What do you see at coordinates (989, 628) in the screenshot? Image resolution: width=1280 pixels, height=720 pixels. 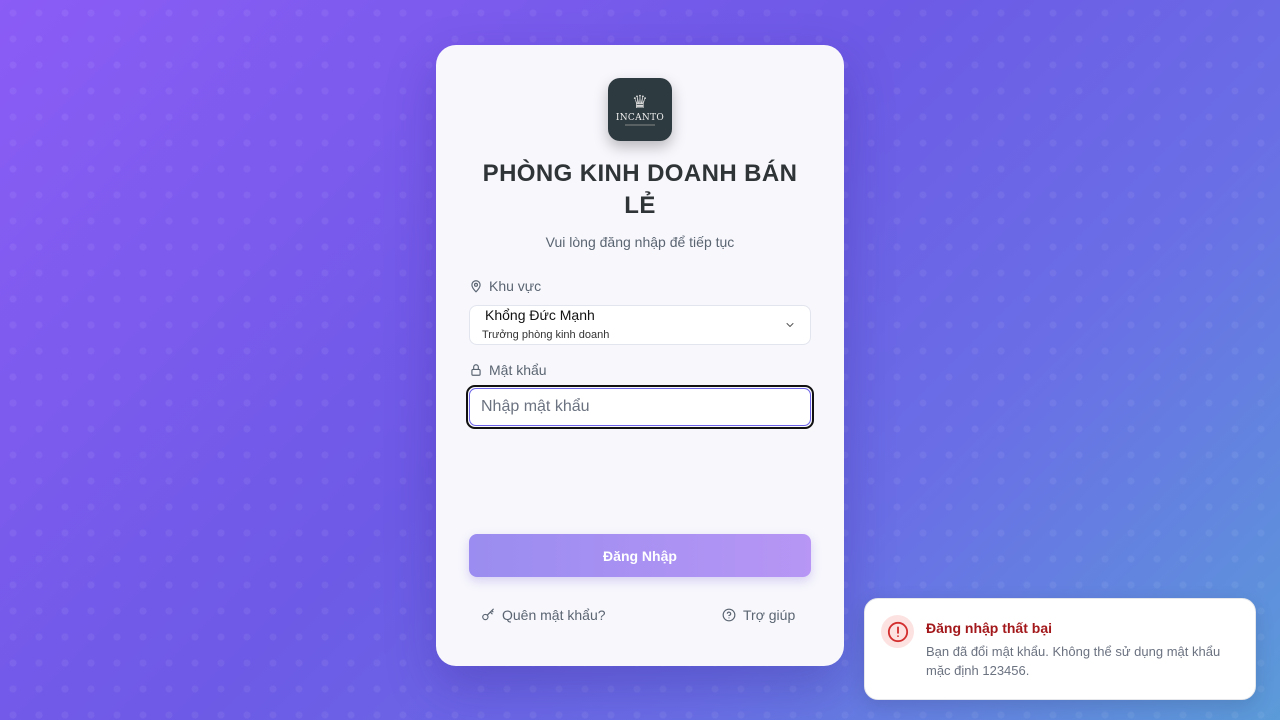 I see `toast-title: Đăng nhập thất bại` at bounding box center [989, 628].